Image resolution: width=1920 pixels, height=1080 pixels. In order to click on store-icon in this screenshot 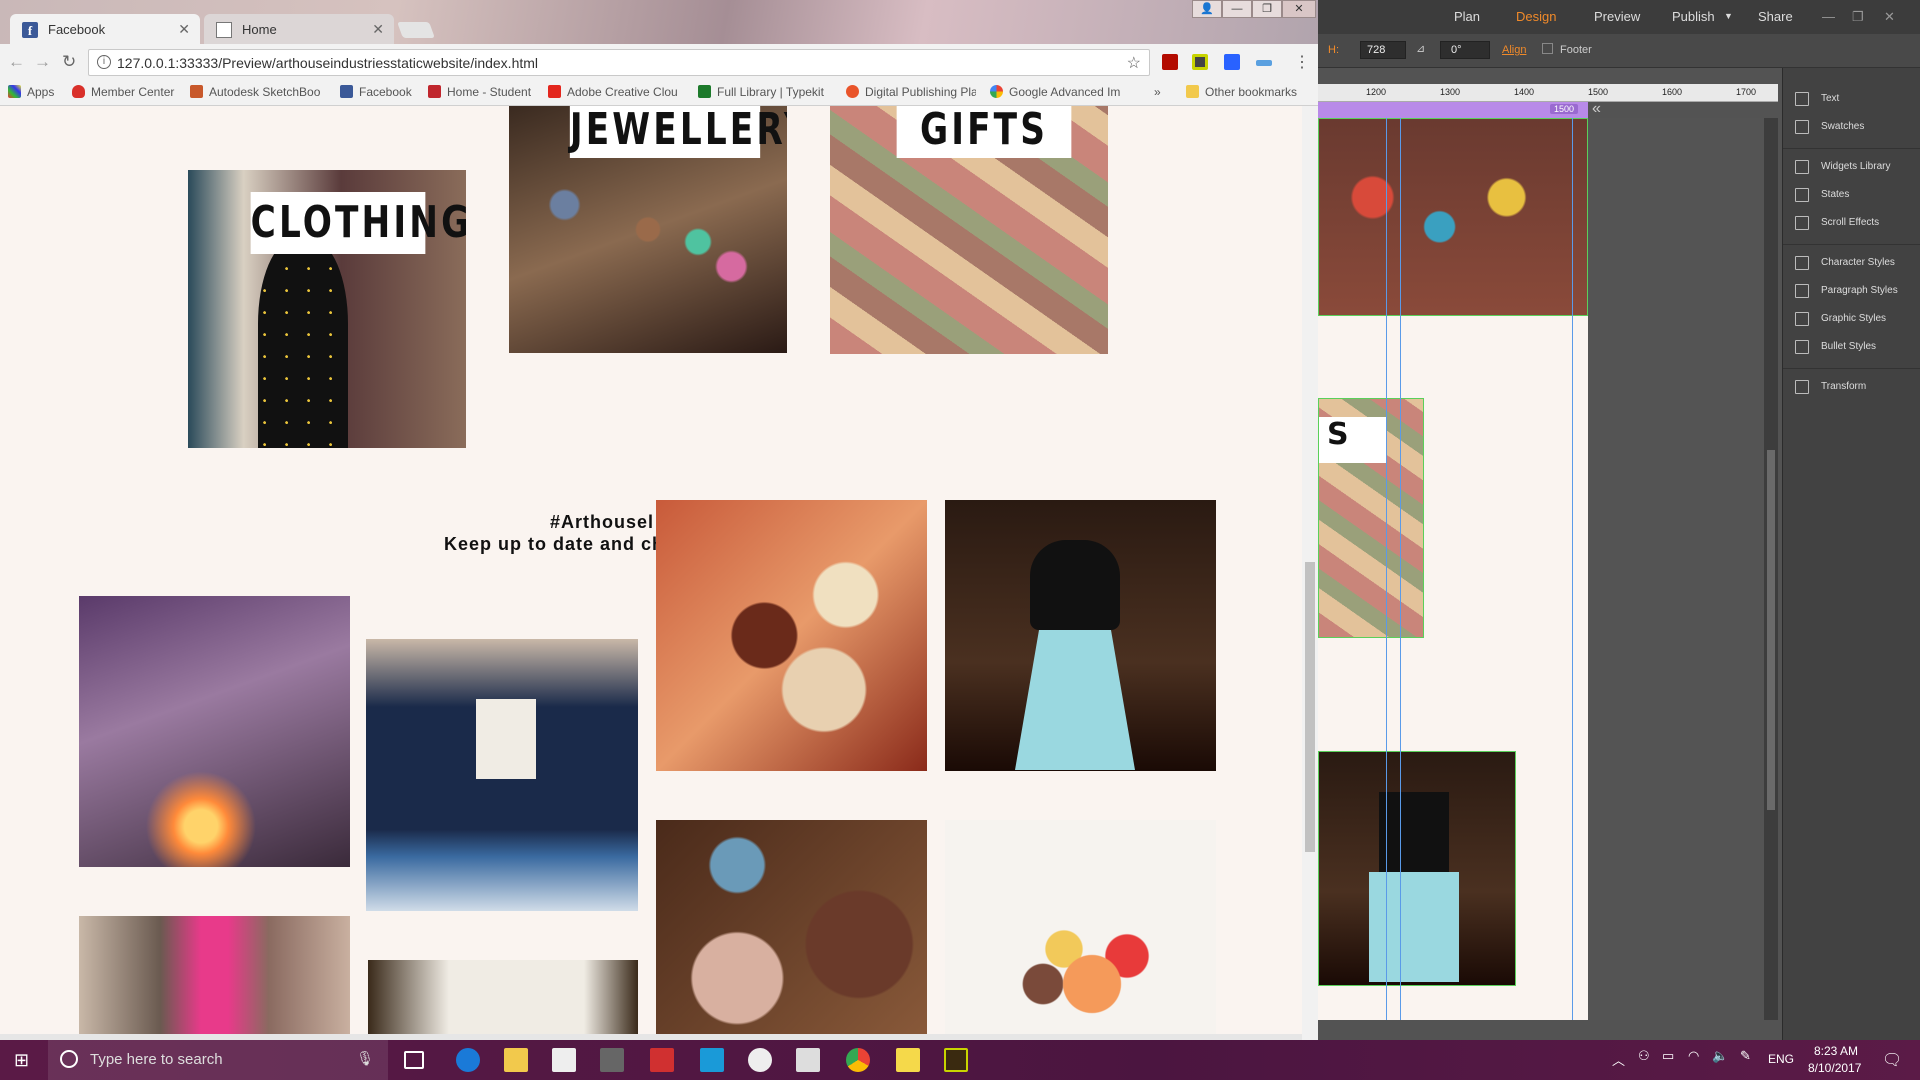, I will do `click(564, 1060)`.